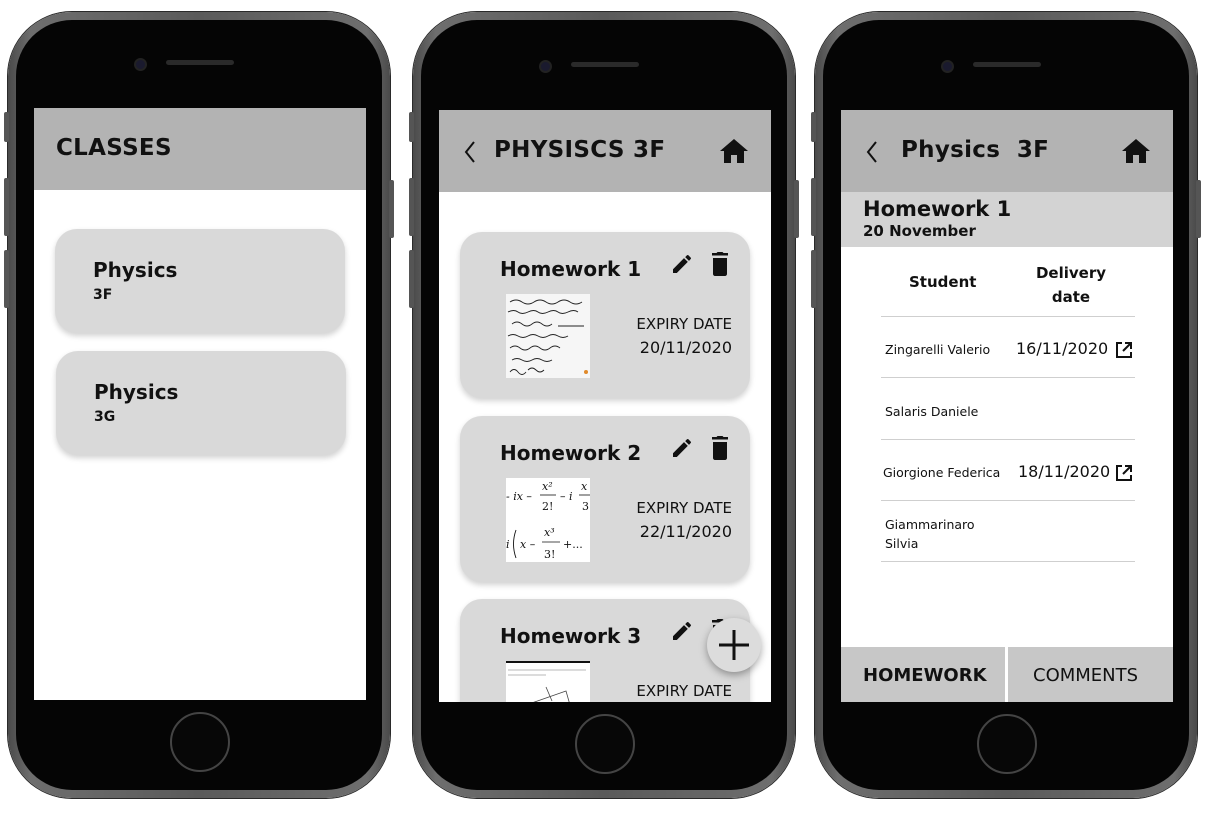 The height and width of the screenshot is (828, 1230). I want to click on column-header-student: Student, so click(943, 282).